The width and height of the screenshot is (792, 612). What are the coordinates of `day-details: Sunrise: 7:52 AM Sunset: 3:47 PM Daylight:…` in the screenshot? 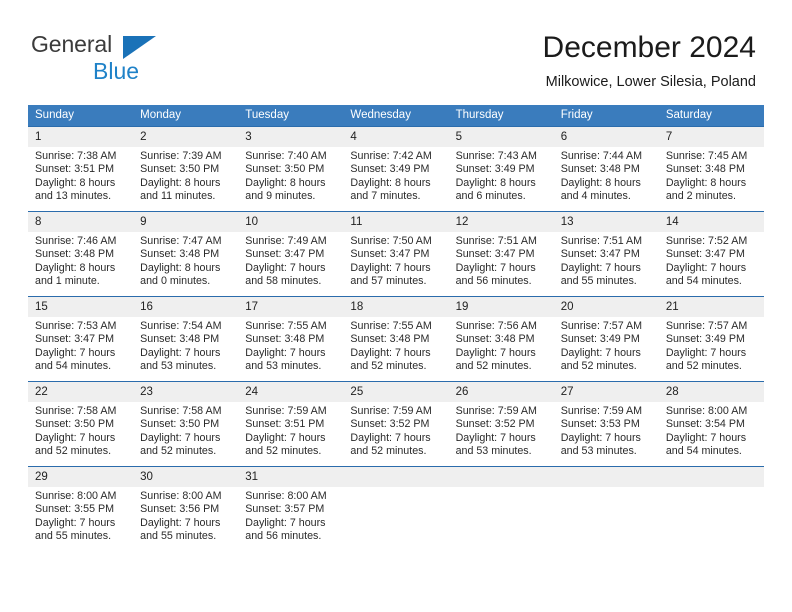 It's located at (711, 260).